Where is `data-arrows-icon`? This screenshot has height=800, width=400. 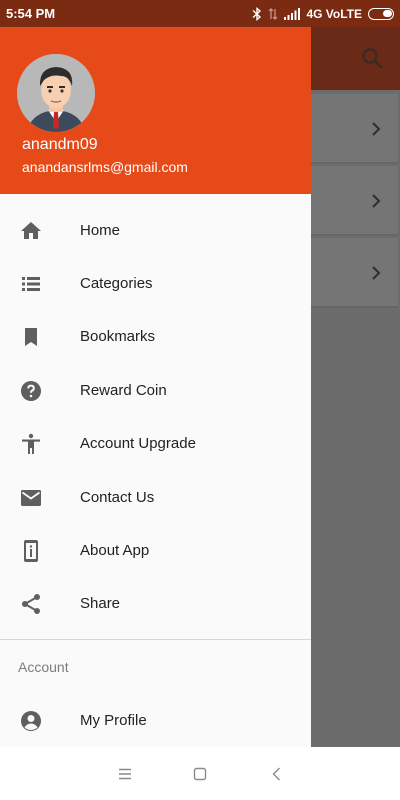
data-arrows-icon is located at coordinates (273, 13).